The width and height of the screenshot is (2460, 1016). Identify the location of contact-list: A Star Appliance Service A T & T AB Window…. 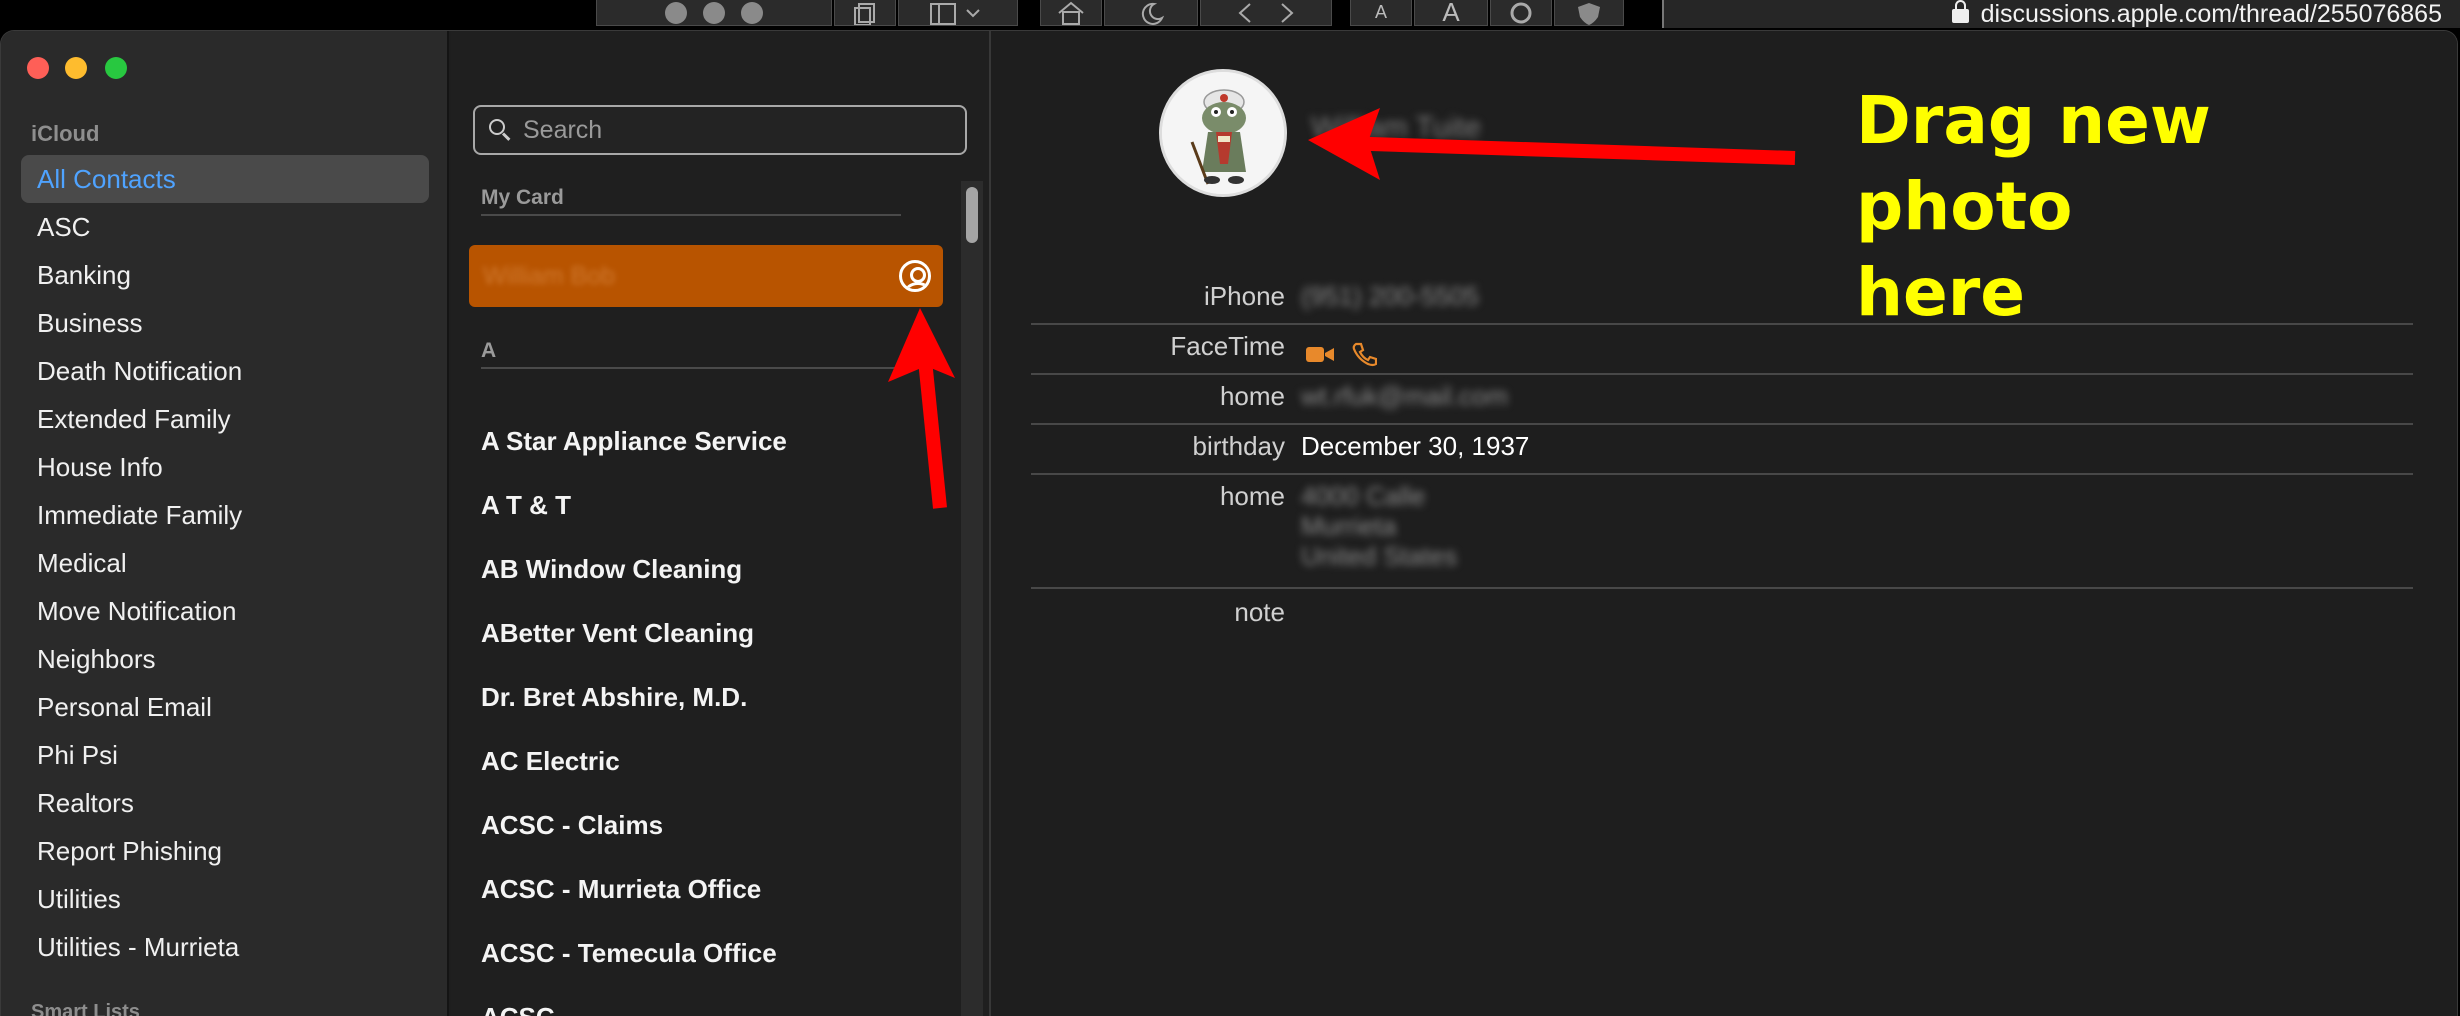
(701, 712).